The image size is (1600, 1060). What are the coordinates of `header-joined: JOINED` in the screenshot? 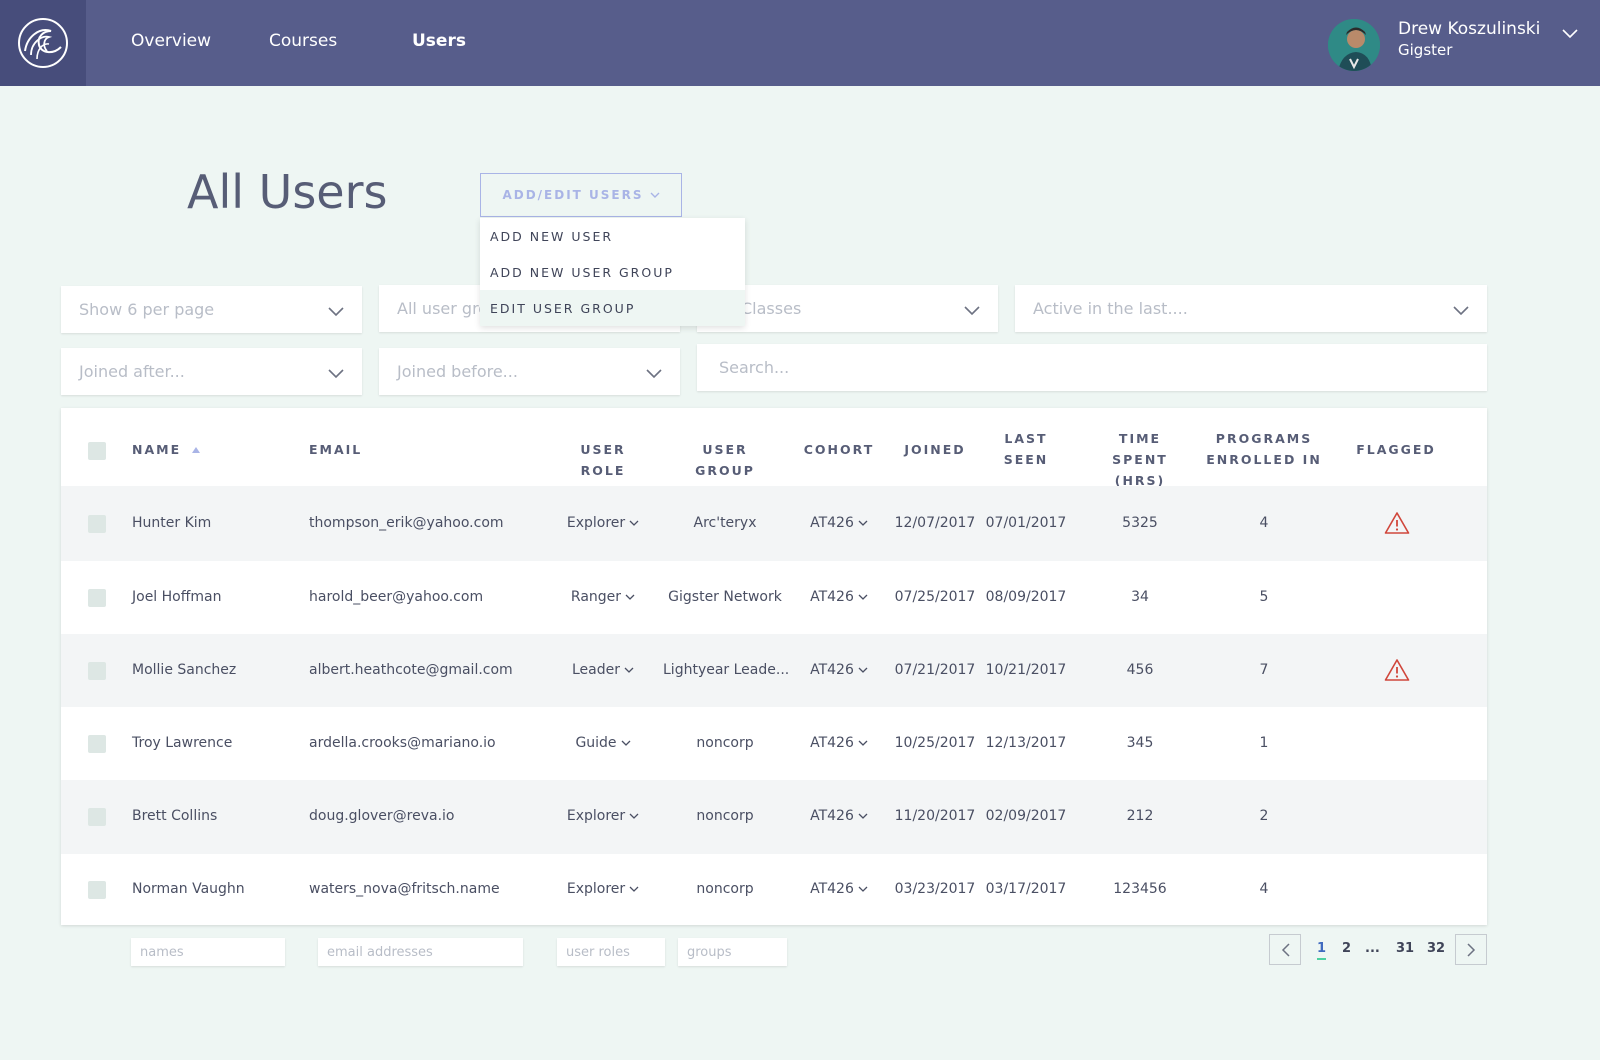 It's located at (935, 449).